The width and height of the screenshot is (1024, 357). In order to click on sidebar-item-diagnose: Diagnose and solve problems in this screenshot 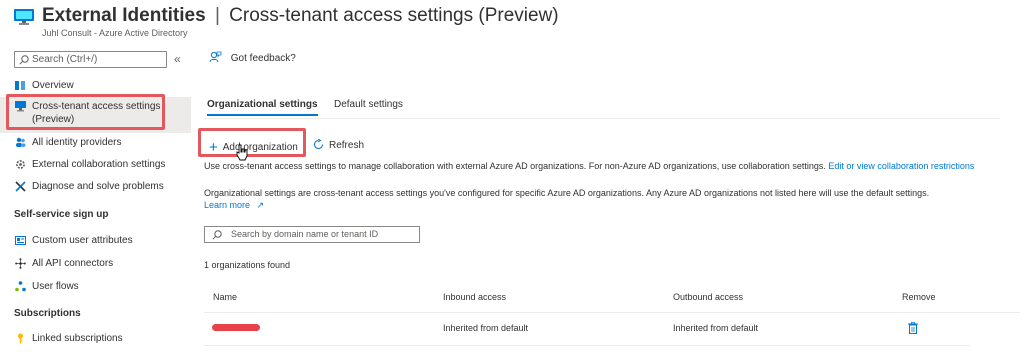, I will do `click(95, 188)`.